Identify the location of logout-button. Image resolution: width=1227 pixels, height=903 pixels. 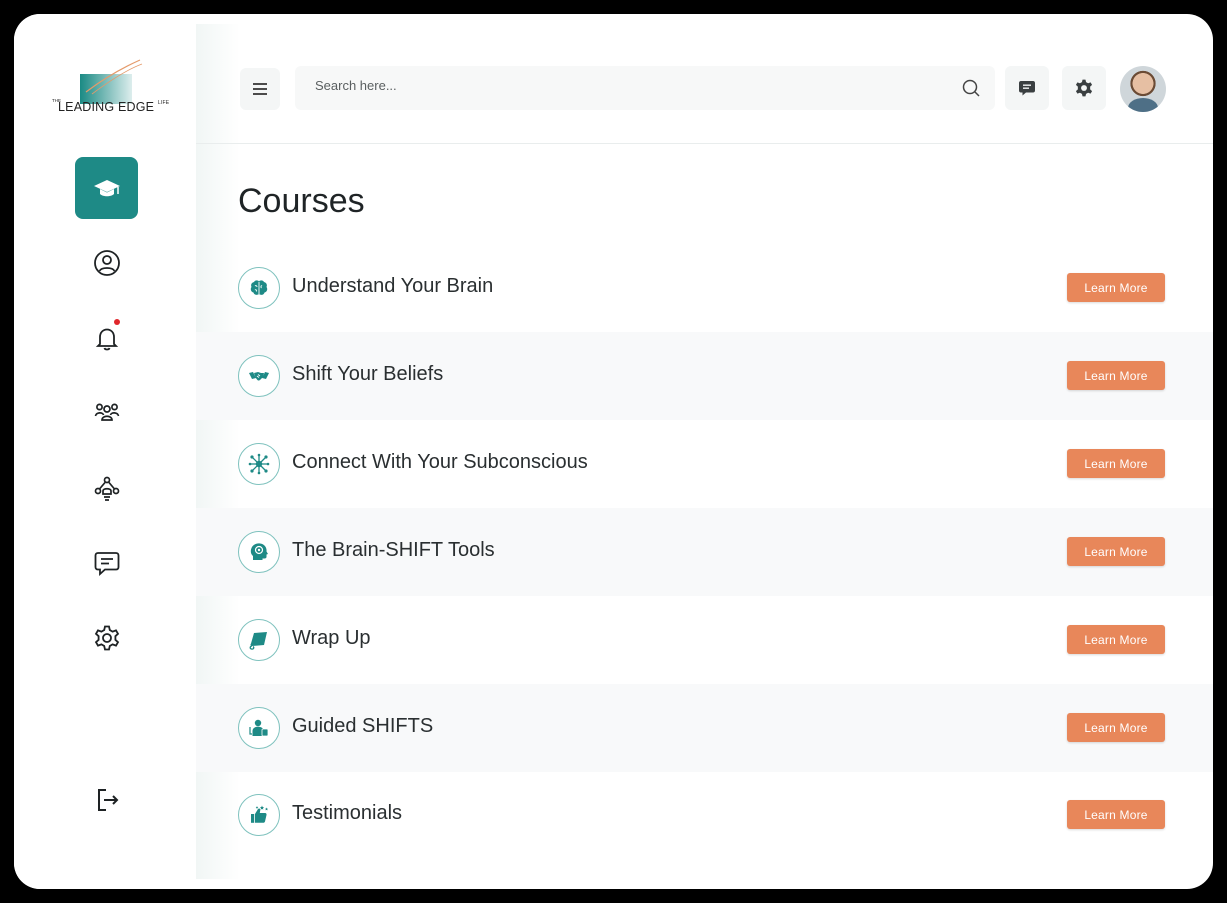
(106, 800).